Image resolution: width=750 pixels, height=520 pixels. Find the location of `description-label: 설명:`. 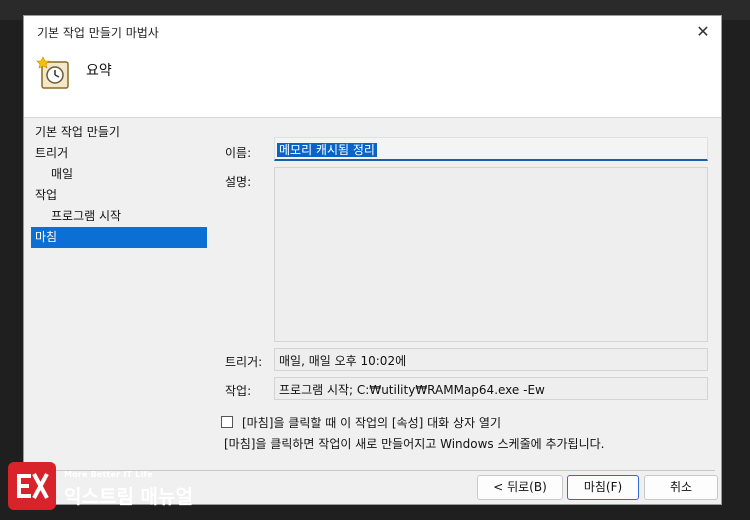

description-label: 설명: is located at coordinates (238, 182).